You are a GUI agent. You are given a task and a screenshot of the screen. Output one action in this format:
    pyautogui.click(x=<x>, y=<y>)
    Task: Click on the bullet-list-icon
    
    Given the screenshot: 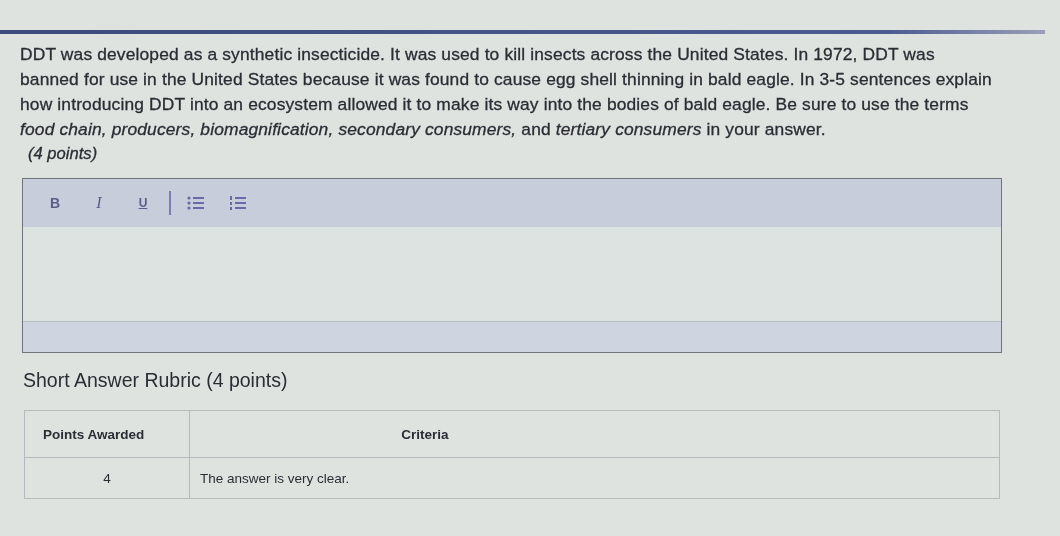 What is the action you would take?
    pyautogui.click(x=196, y=203)
    